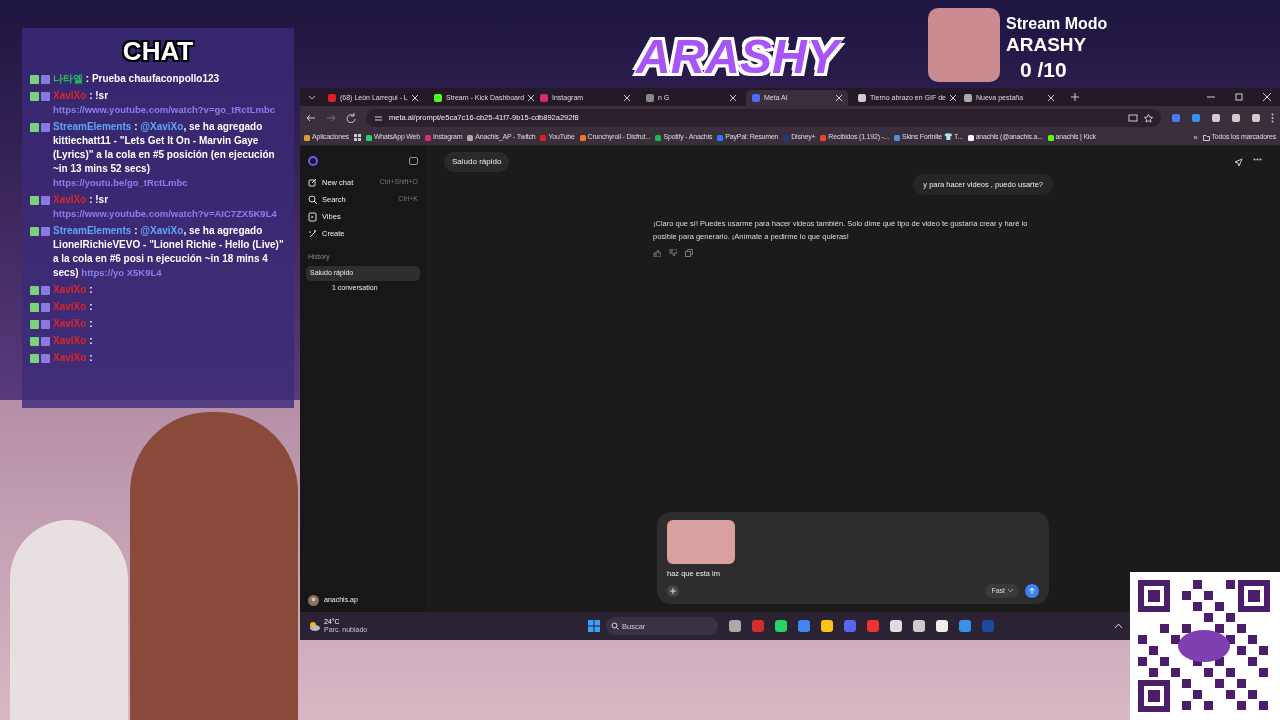 The height and width of the screenshot is (720, 1280). What do you see at coordinates (158, 51) in the screenshot?
I see `chat-title: CHAT` at bounding box center [158, 51].